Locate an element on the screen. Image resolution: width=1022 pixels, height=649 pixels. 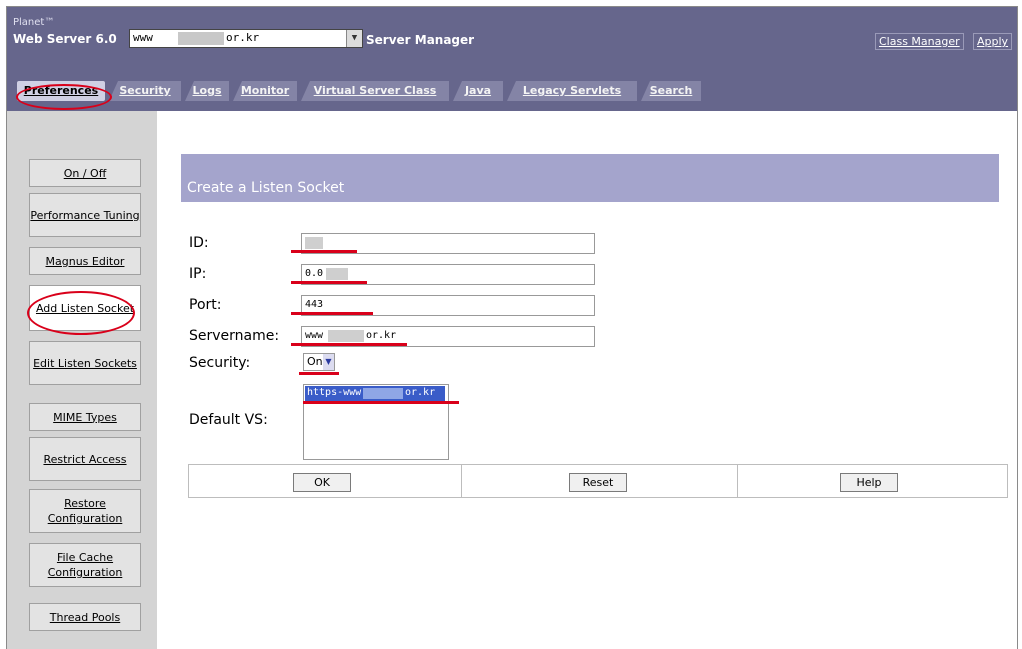
id-label: ID: is located at coordinates (199, 243).